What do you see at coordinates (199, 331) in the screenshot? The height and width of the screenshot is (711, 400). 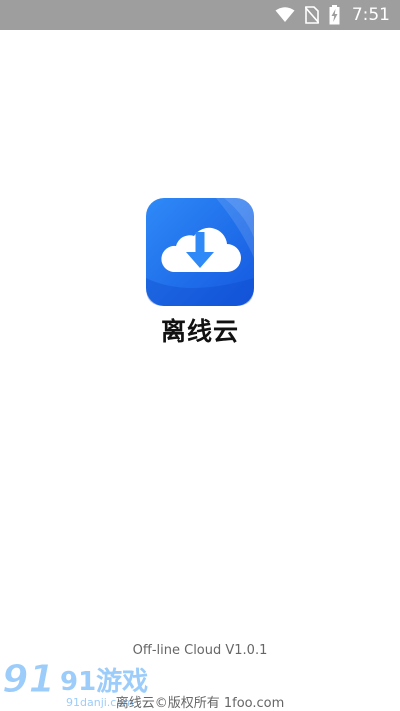 I see `app-name: 离线云` at bounding box center [199, 331].